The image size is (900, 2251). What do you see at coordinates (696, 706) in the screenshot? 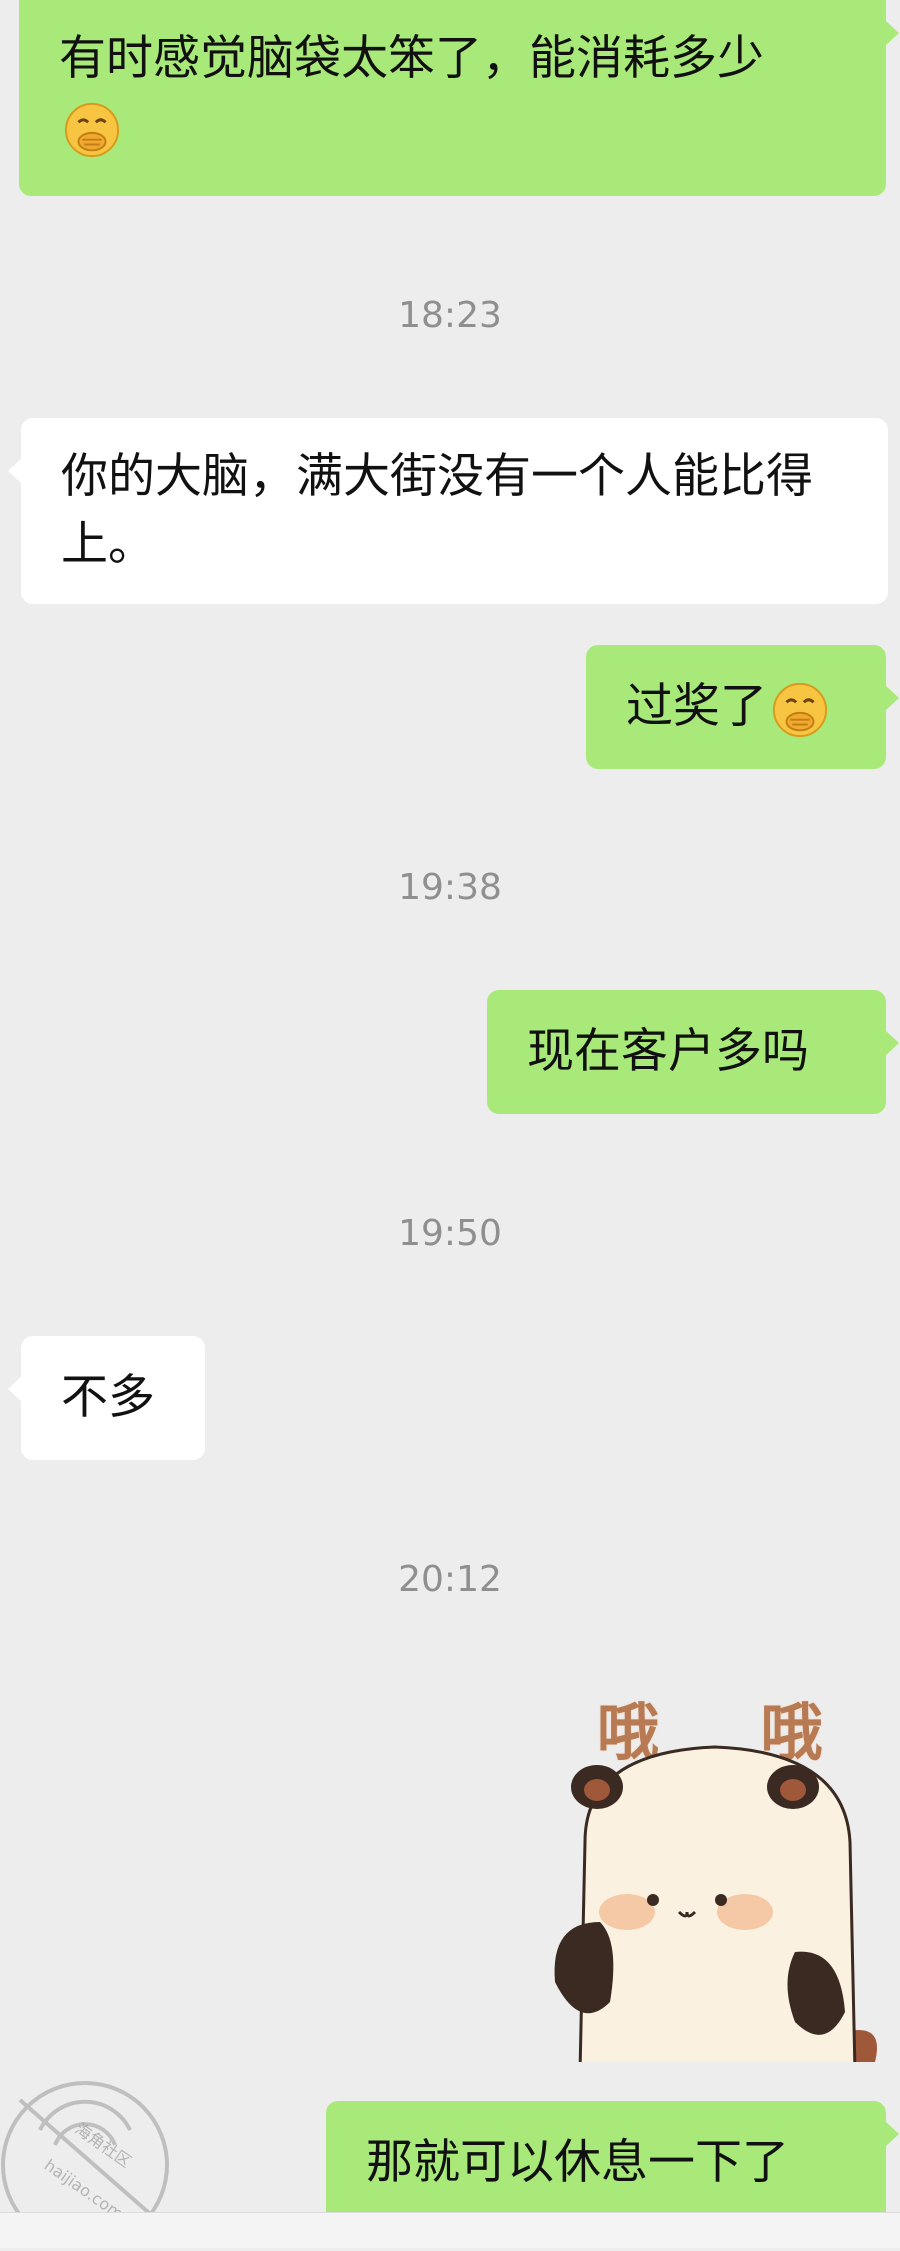
I see `message-text: 过奖了` at bounding box center [696, 706].